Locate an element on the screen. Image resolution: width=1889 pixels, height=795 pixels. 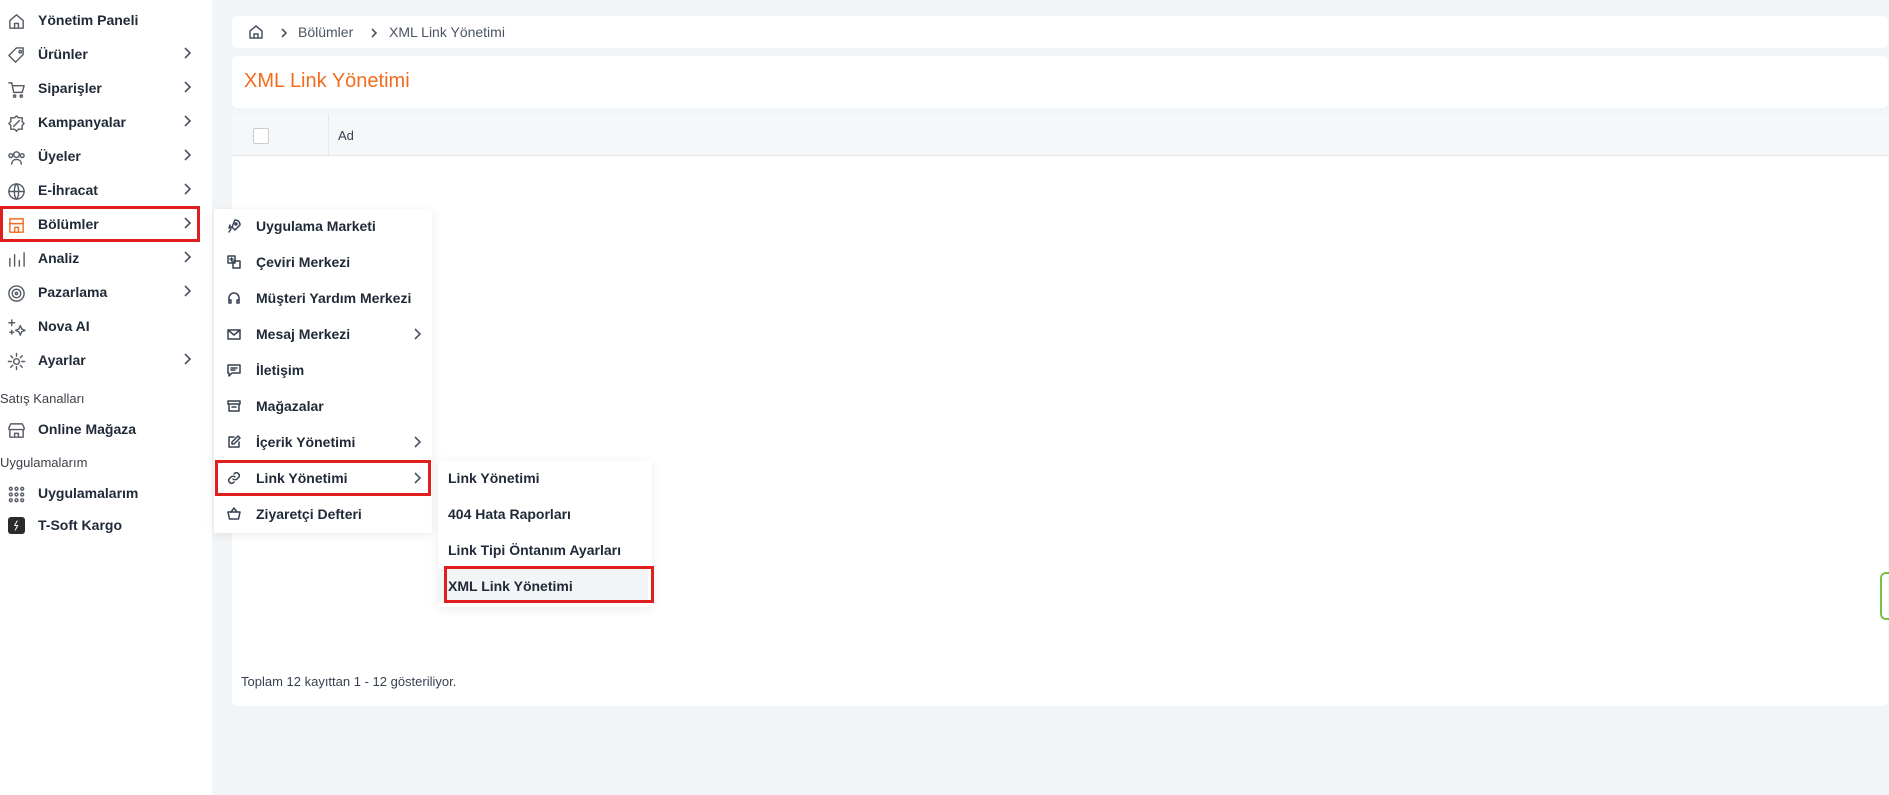
menu-item-label: İçerik Yönetimi is located at coordinates (306, 442).